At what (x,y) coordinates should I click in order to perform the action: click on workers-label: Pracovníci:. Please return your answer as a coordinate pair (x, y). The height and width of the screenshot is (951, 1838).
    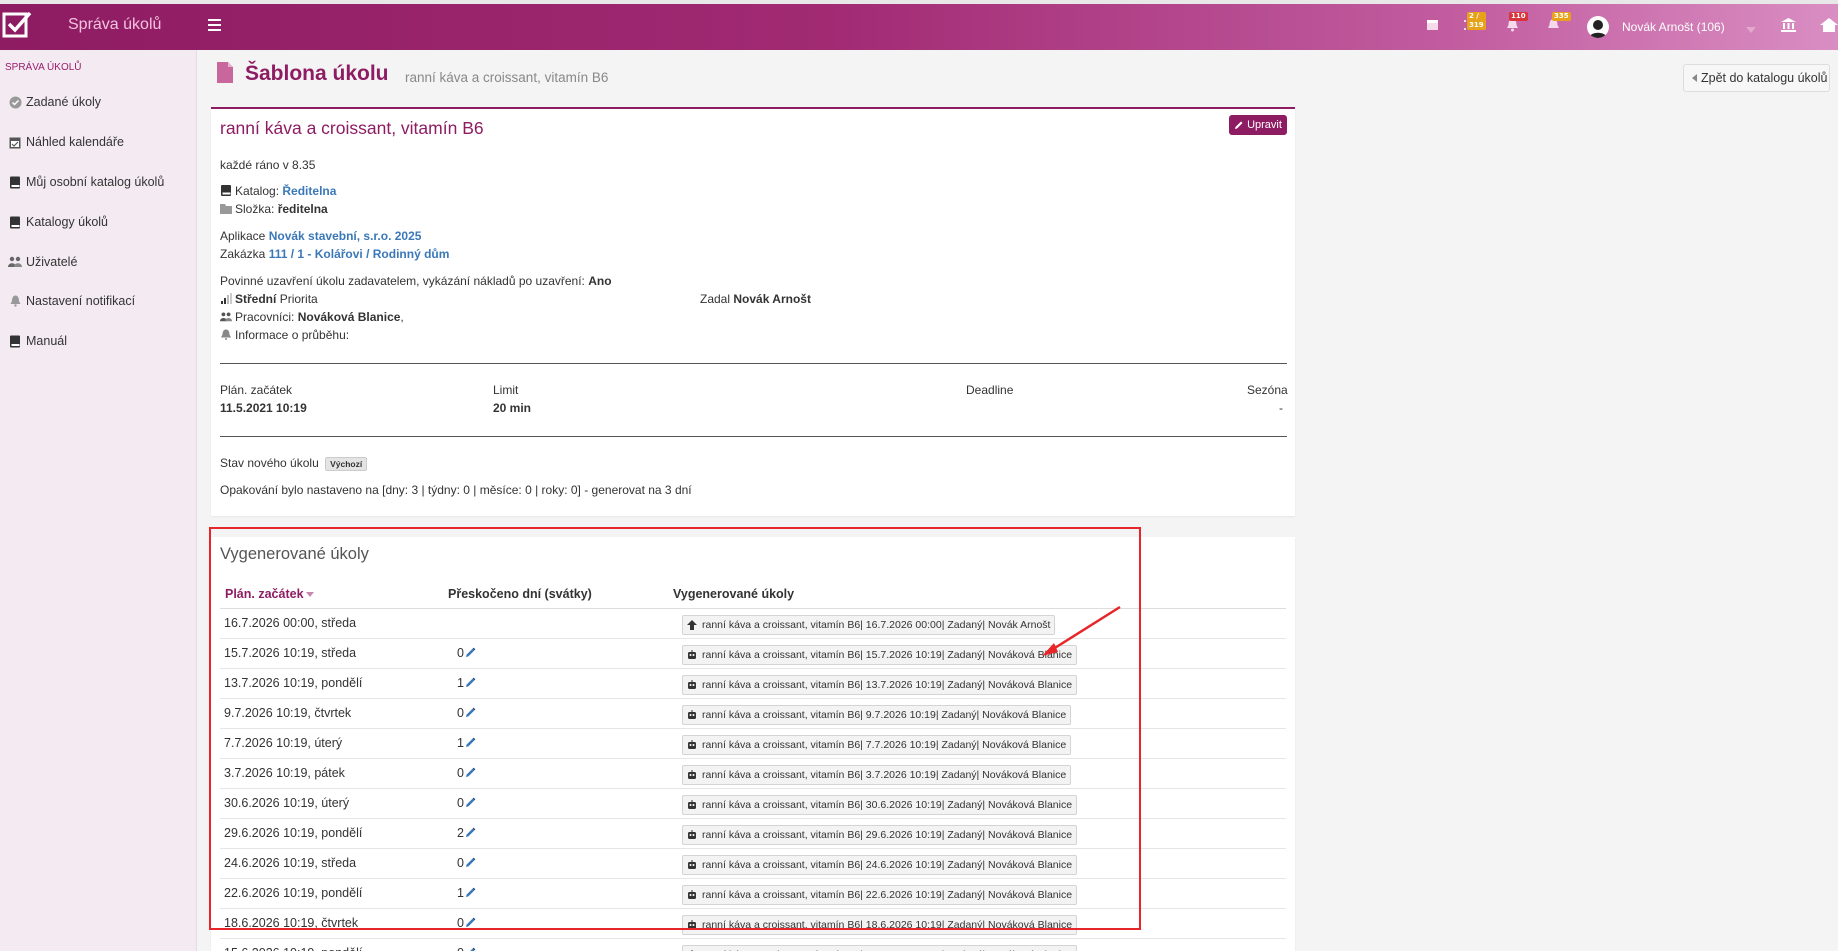
    Looking at the image, I should click on (265, 317).